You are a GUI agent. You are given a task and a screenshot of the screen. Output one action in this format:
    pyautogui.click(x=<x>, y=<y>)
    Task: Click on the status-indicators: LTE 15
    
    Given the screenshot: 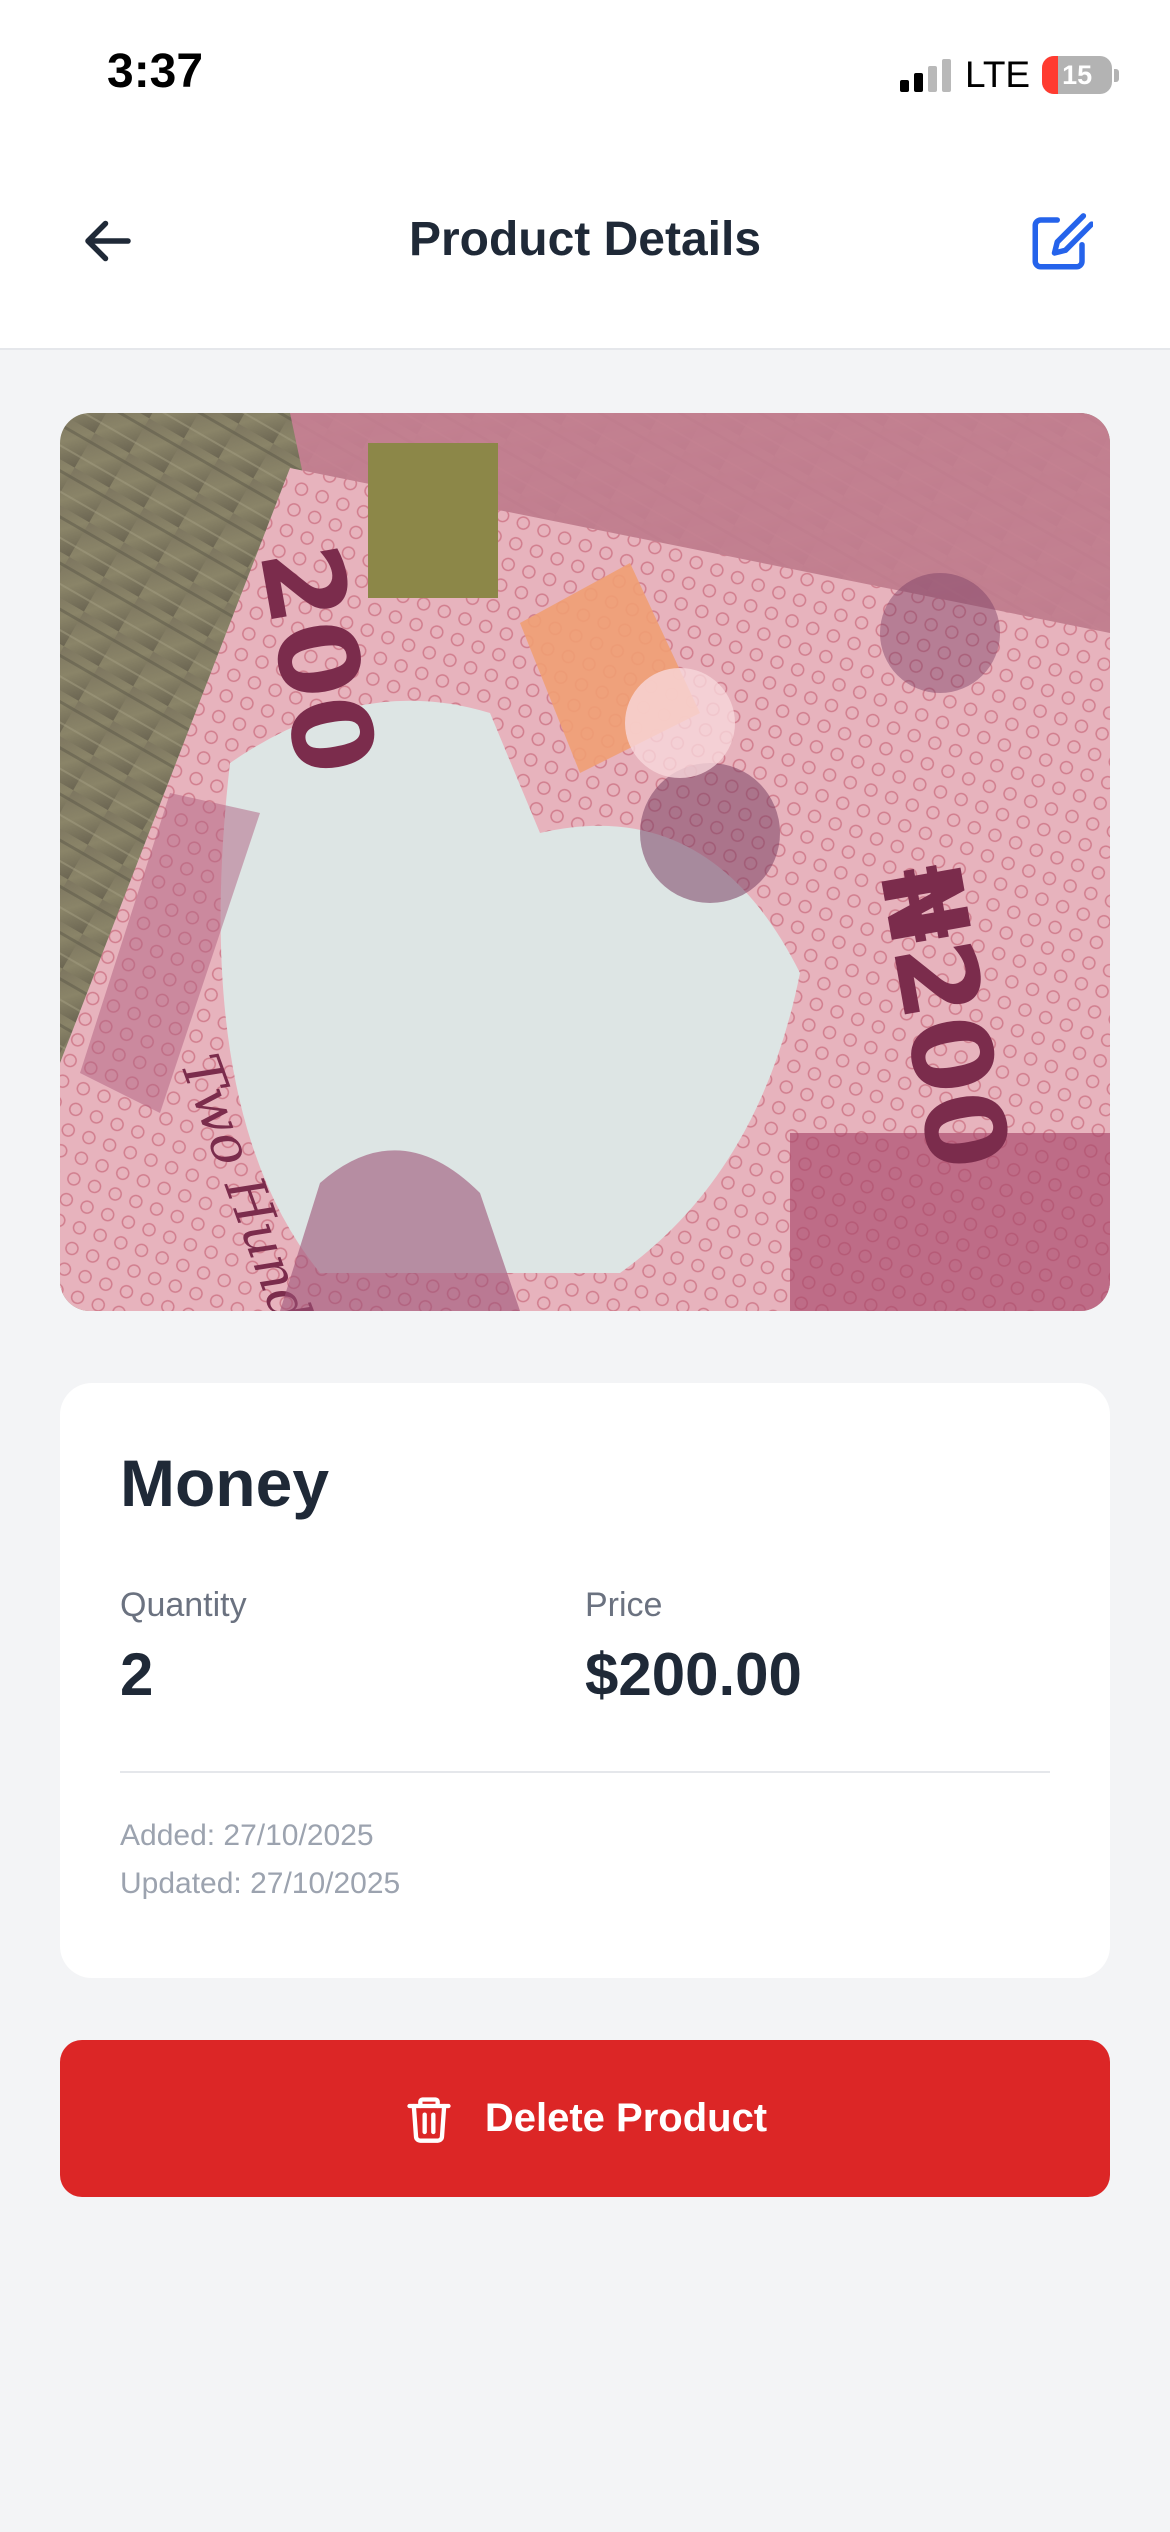 What is the action you would take?
    pyautogui.click(x=1010, y=75)
    